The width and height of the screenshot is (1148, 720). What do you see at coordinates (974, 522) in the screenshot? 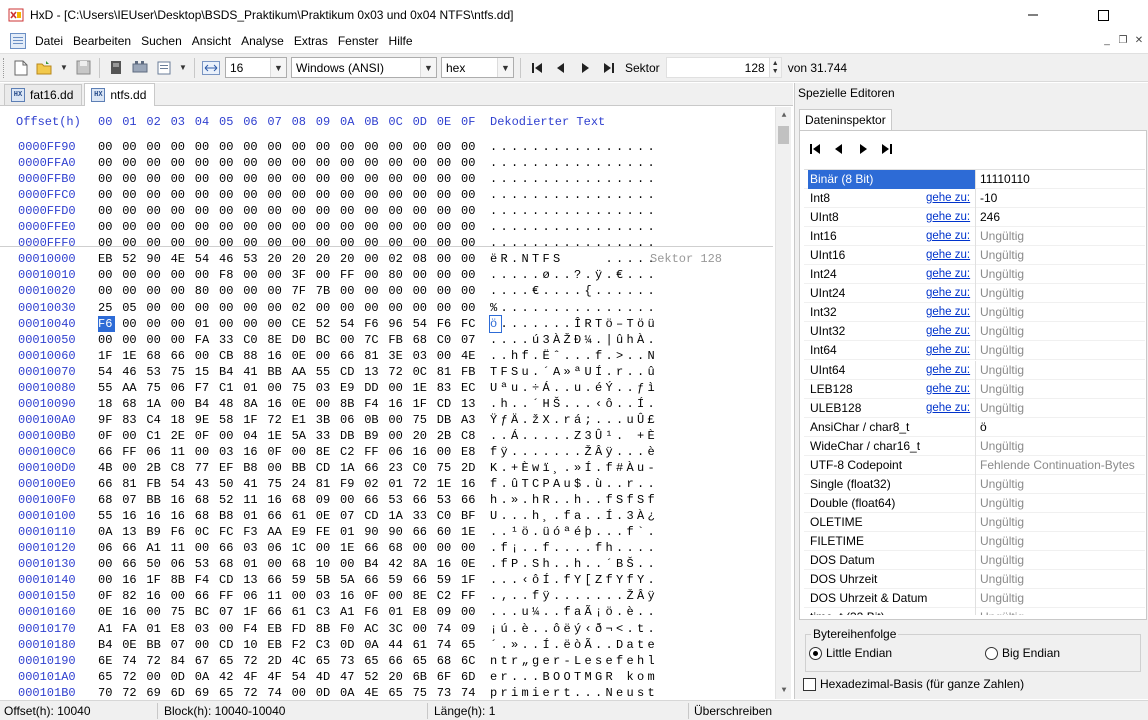
I see `inspector-row: OLETIME Ungültig` at bounding box center [974, 522].